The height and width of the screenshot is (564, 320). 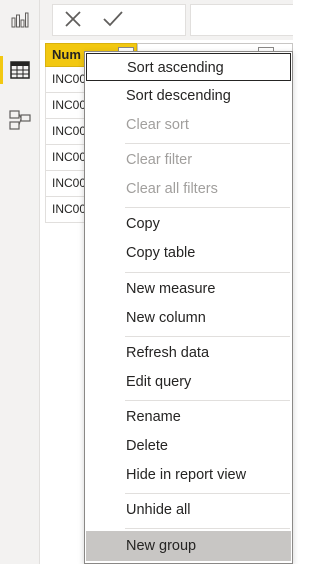 I want to click on view-switcher-rail, so click(x=20, y=282).